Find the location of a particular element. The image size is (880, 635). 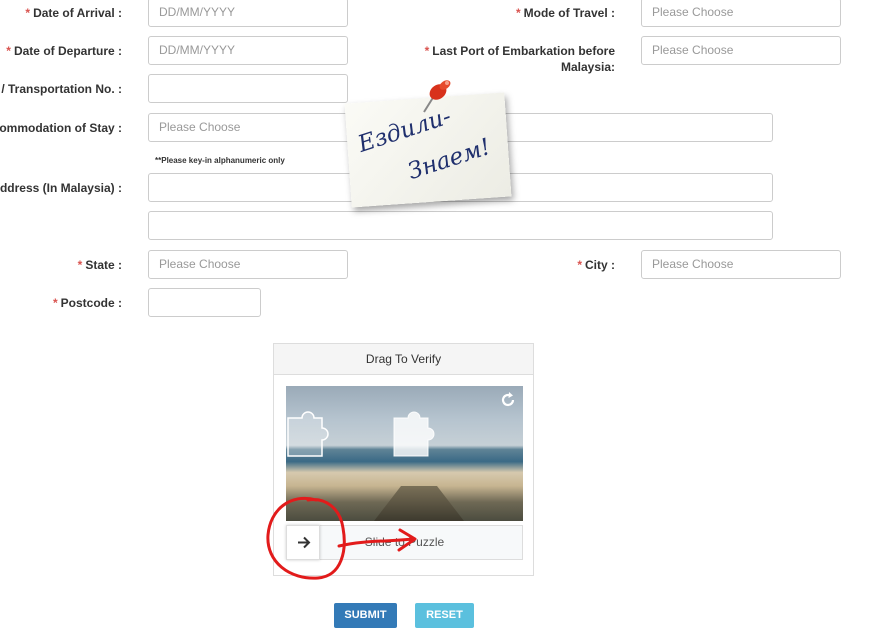

departure-date-input: DD/MM/YYYY is located at coordinates (248, 50).